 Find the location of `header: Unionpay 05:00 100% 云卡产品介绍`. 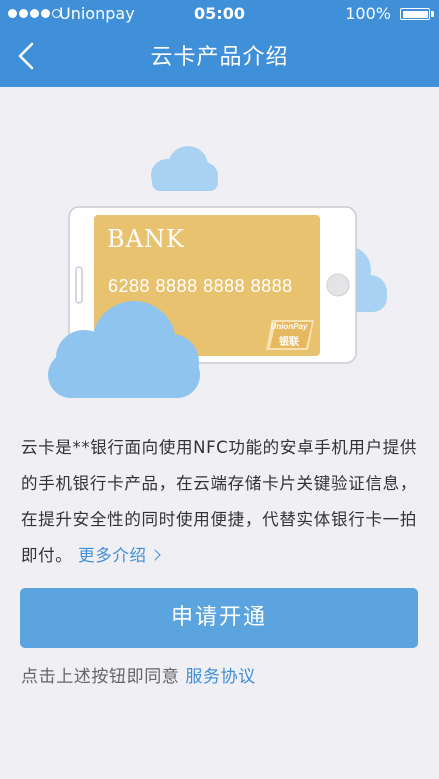

header: Unionpay 05:00 100% 云卡产品介绍 is located at coordinates (219, 43).